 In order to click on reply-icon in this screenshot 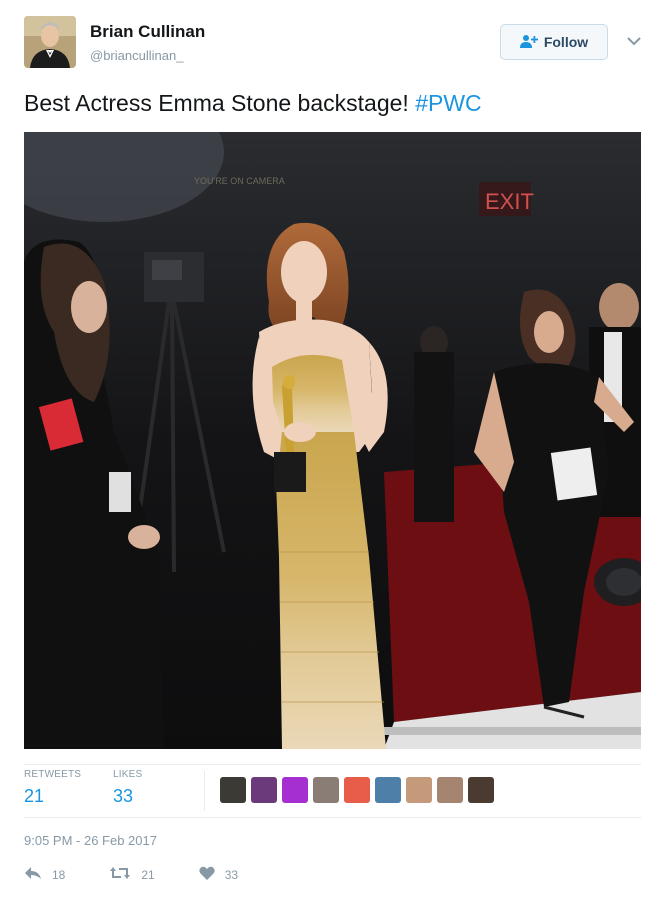, I will do `click(33, 874)`.